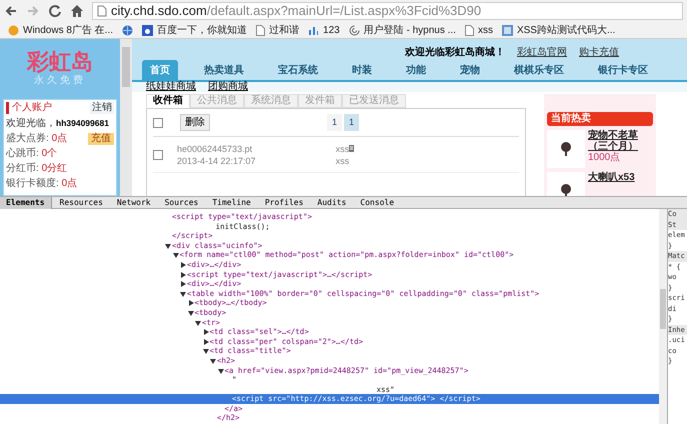  Describe the element at coordinates (387, 11) in the screenshot. I see `address-bar: city.chd.sdo.com/default.aspx?mainUrl=/List.aspx%3Fcid%3D90` at that location.